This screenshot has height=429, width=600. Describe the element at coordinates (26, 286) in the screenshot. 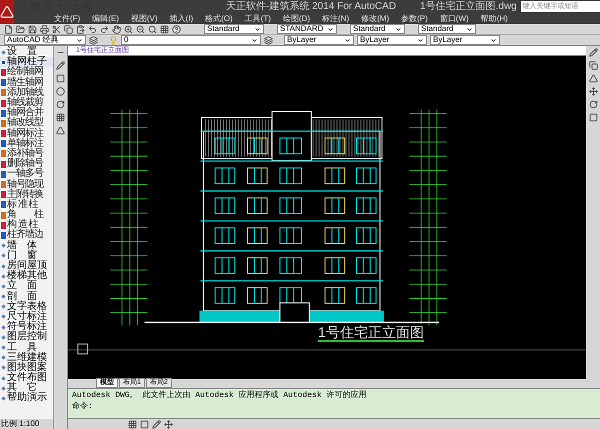

I see `panel-section: 立 面` at that location.